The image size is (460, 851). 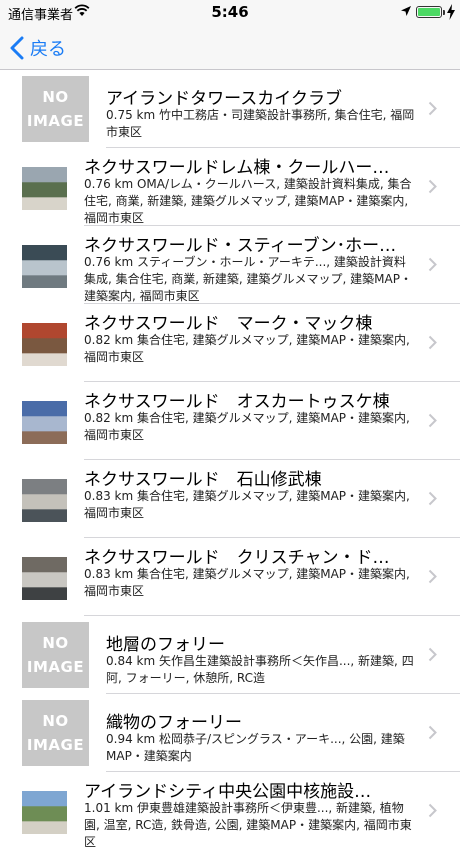 I want to click on battery-icon, so click(x=430, y=12).